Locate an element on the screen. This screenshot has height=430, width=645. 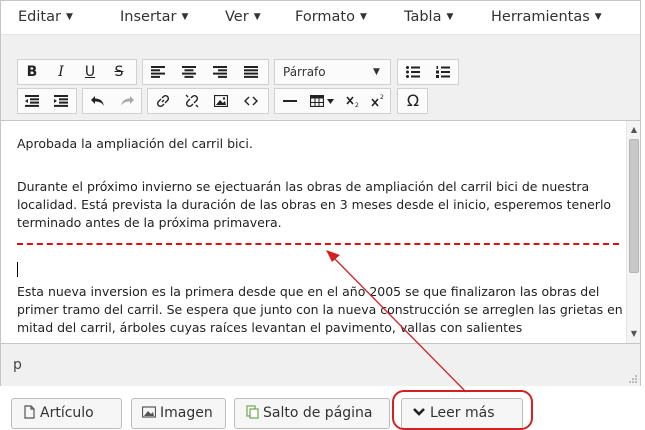
numbered-list-button is located at coordinates (443, 72).